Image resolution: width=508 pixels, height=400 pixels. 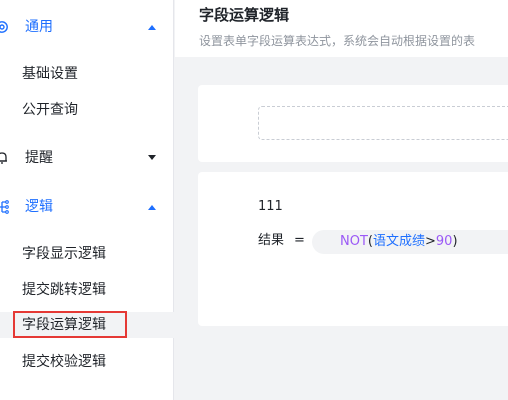 What do you see at coordinates (39, 27) in the screenshot?
I see `sidebar-group-general-label: 通用` at bounding box center [39, 27].